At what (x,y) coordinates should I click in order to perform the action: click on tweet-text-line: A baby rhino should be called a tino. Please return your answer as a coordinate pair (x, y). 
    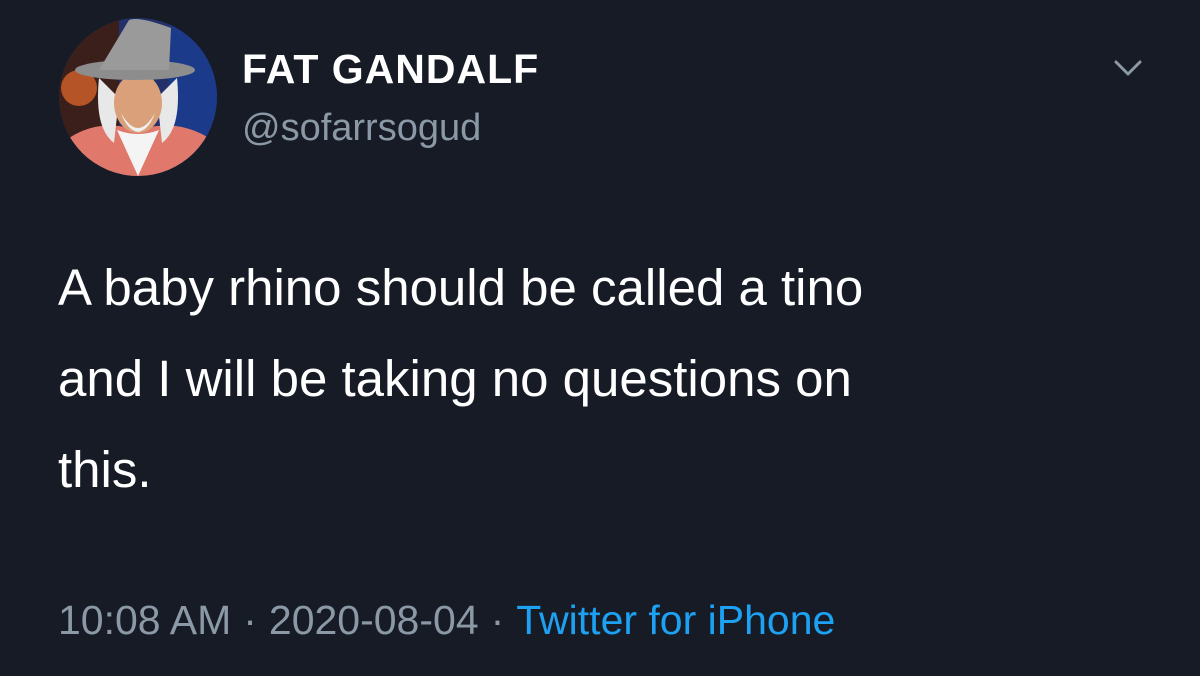
    Looking at the image, I should click on (461, 287).